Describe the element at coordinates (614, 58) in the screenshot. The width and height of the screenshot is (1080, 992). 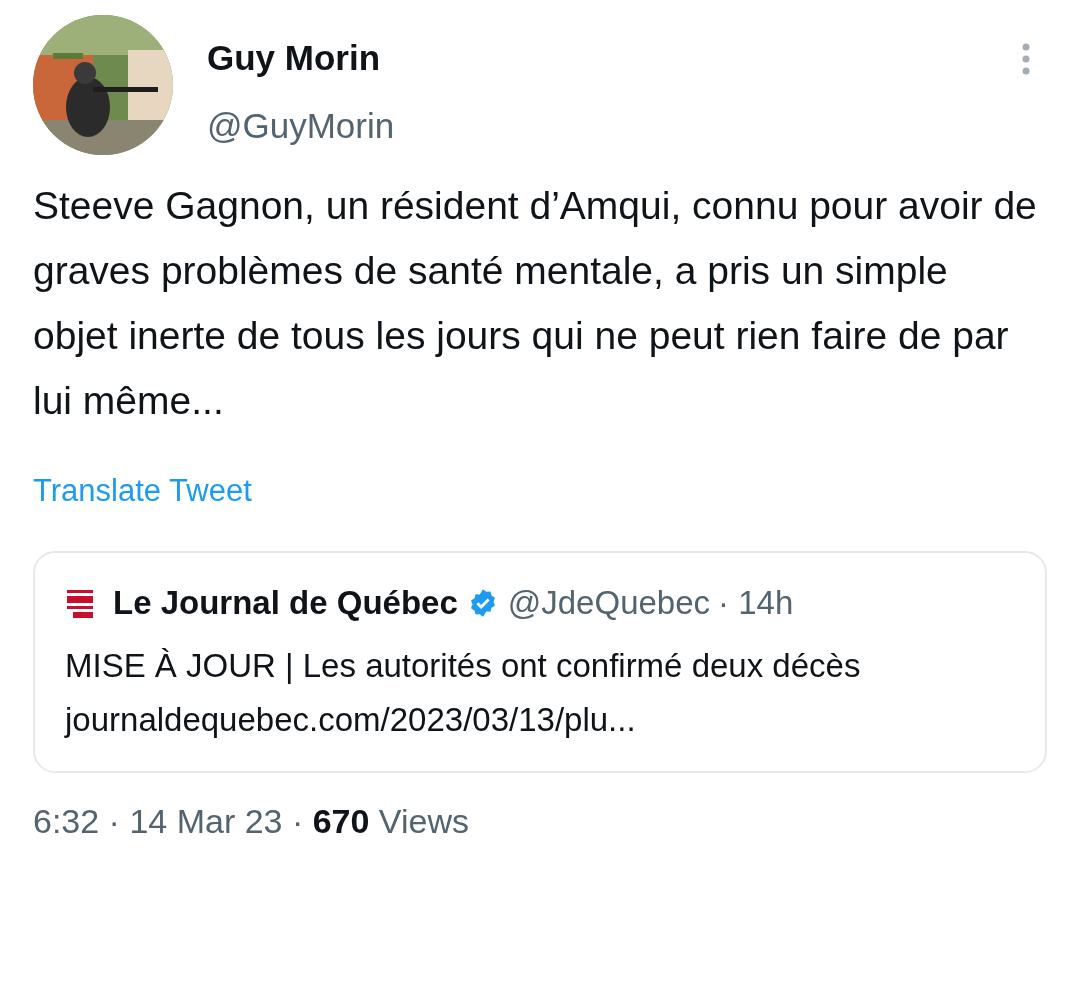
I see `author-name: Guy Morin` at that location.